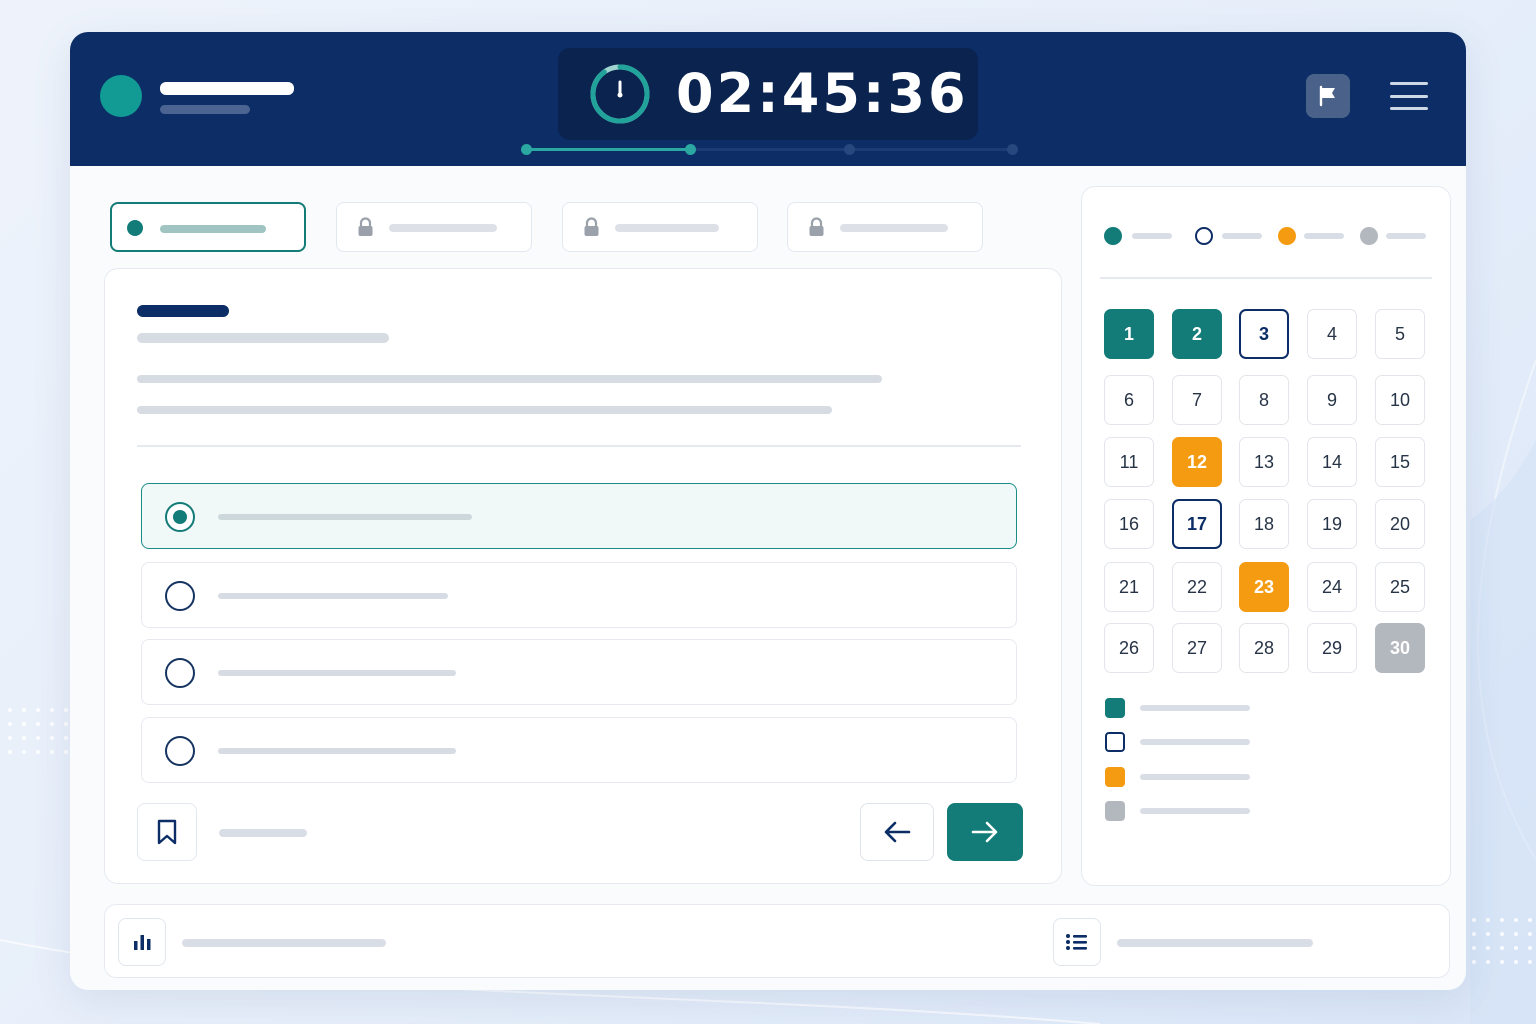  Describe the element at coordinates (609, 149) in the screenshot. I see `section-progress-fill` at that location.